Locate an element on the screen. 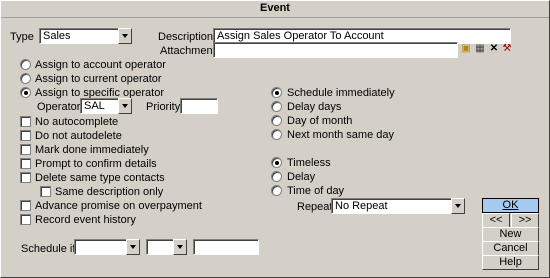 The image size is (550, 278). schedule-if-select-2-value is located at coordinates (159, 247).